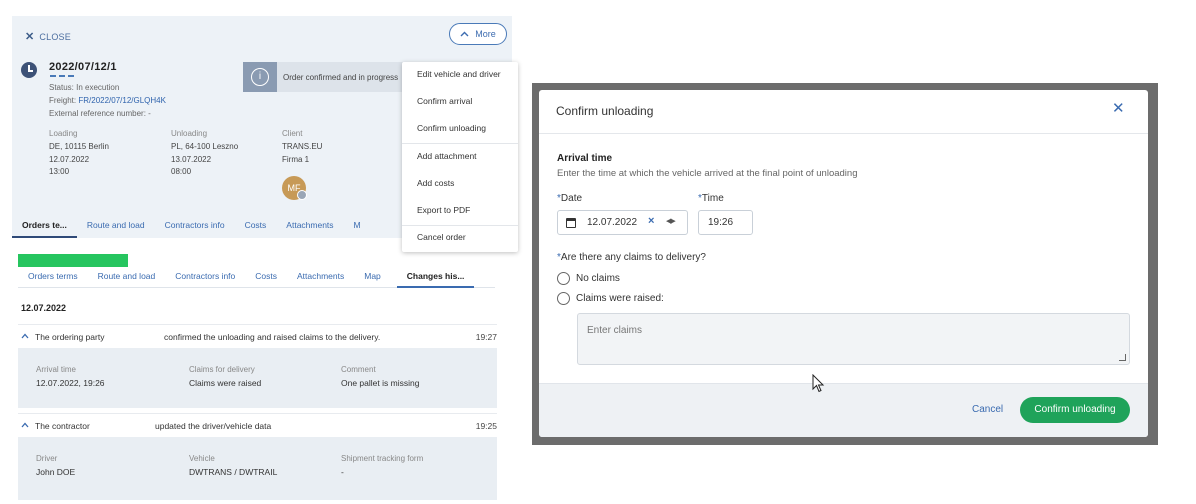 The height and width of the screenshot is (504, 1196). What do you see at coordinates (47, 458) in the screenshot?
I see `detail-label: Driver` at bounding box center [47, 458].